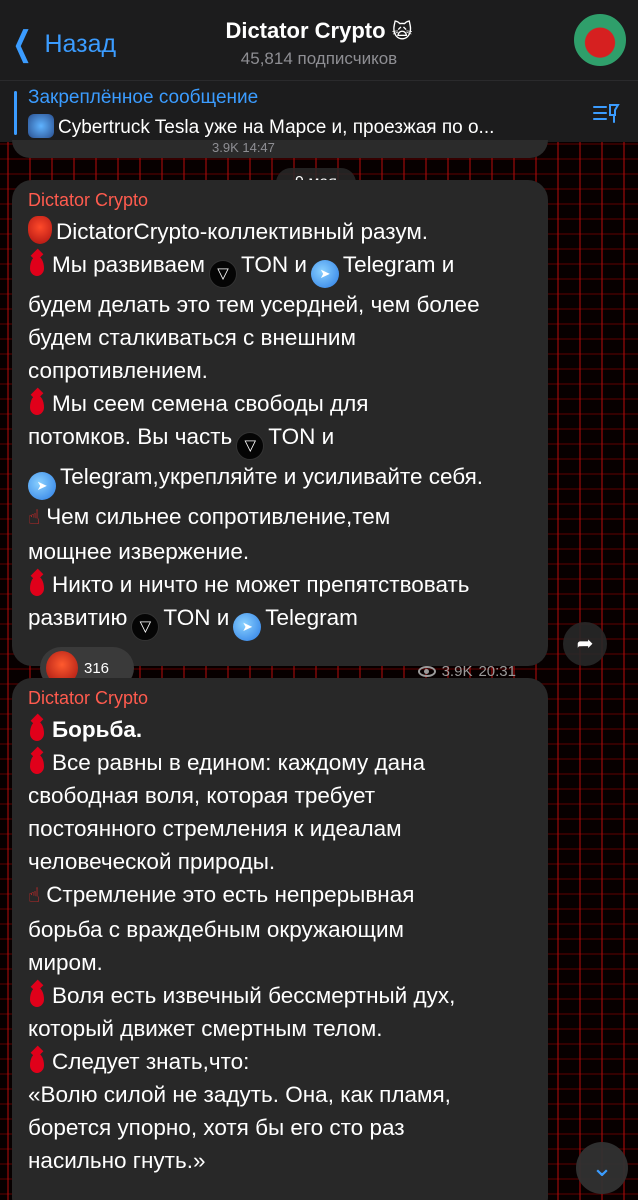  What do you see at coordinates (243, 147) in the screenshot?
I see `previous-message-meta: 3.9K 14:47` at bounding box center [243, 147].